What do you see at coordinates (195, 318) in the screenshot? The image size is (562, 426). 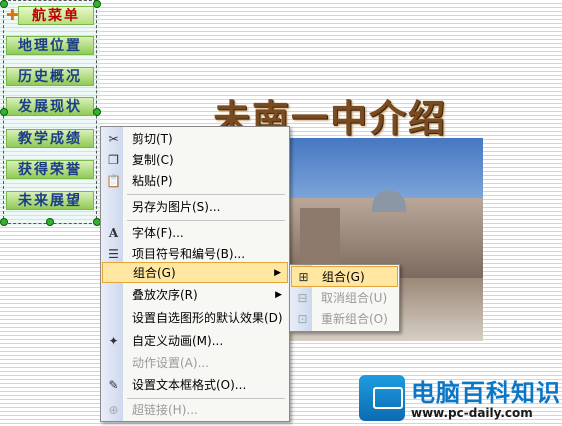 I see `menu-item-default-effect: 设置自选图形的默认效果(D)` at bounding box center [195, 318].